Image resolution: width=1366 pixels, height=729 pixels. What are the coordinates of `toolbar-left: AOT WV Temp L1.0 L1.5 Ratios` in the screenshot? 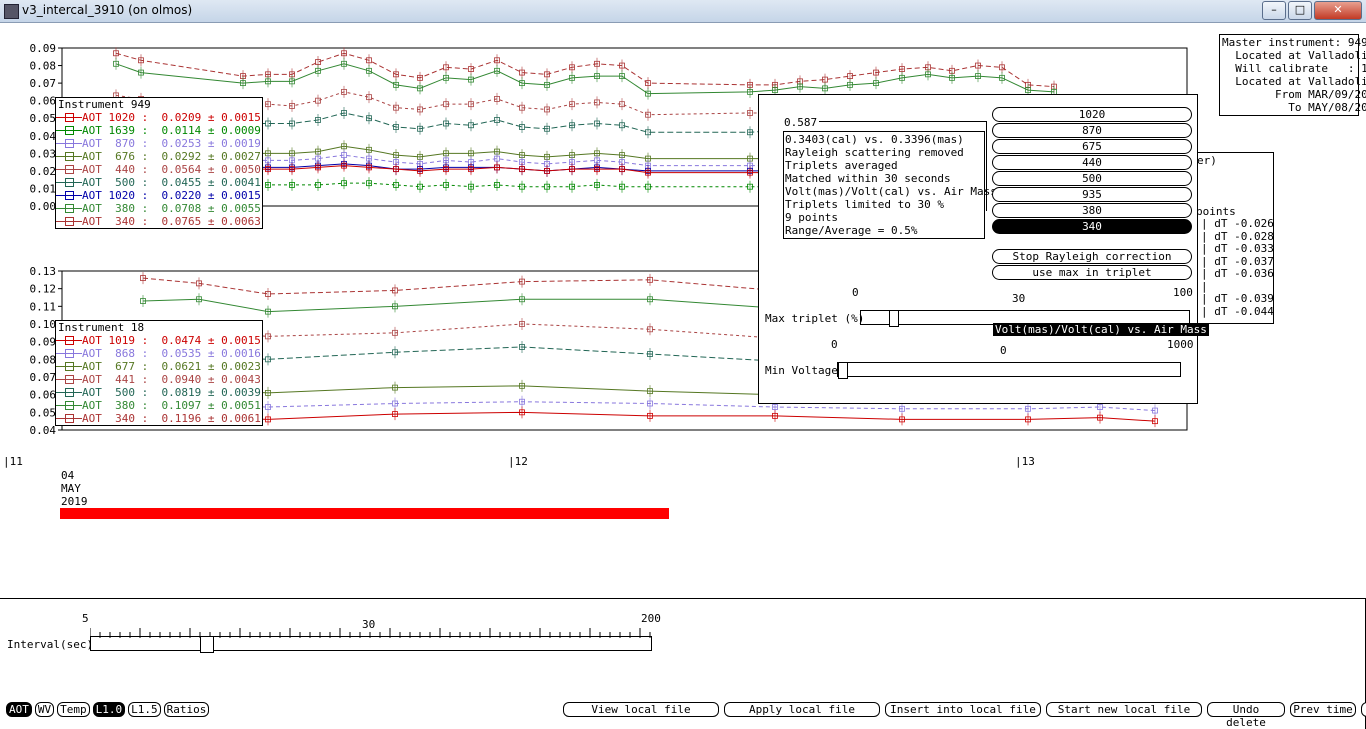 It's located at (108, 709).